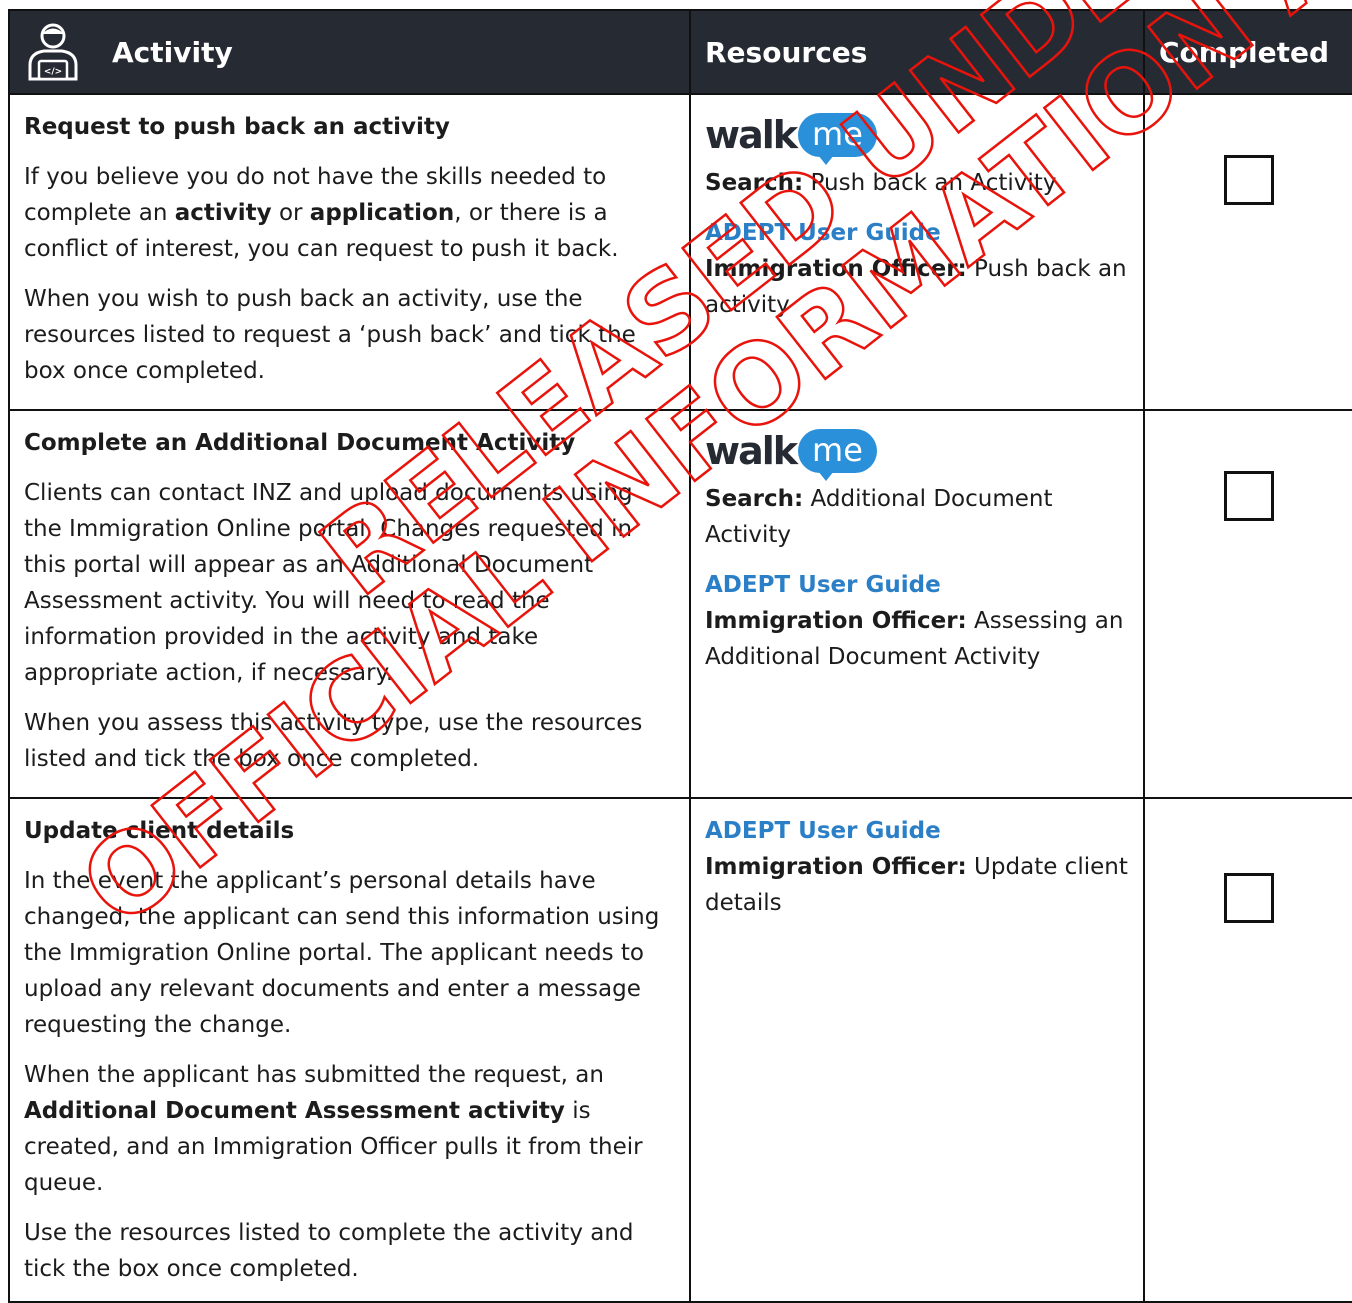 The image size is (1352, 1303). What do you see at coordinates (917, 52) in the screenshot?
I see `header-resources: Resources` at bounding box center [917, 52].